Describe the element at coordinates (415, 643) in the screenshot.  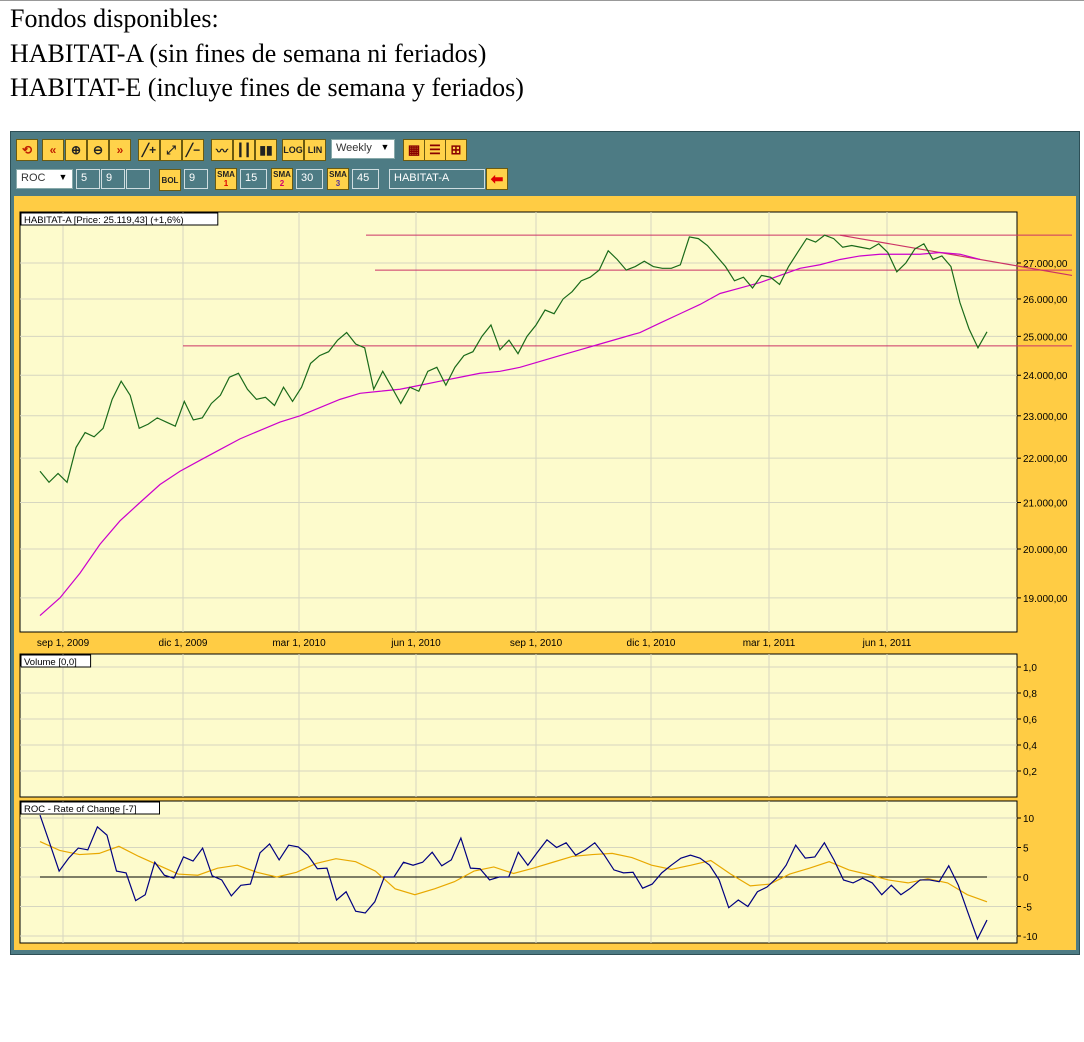
I see `x-tick-label: jun 1, 2010` at that location.